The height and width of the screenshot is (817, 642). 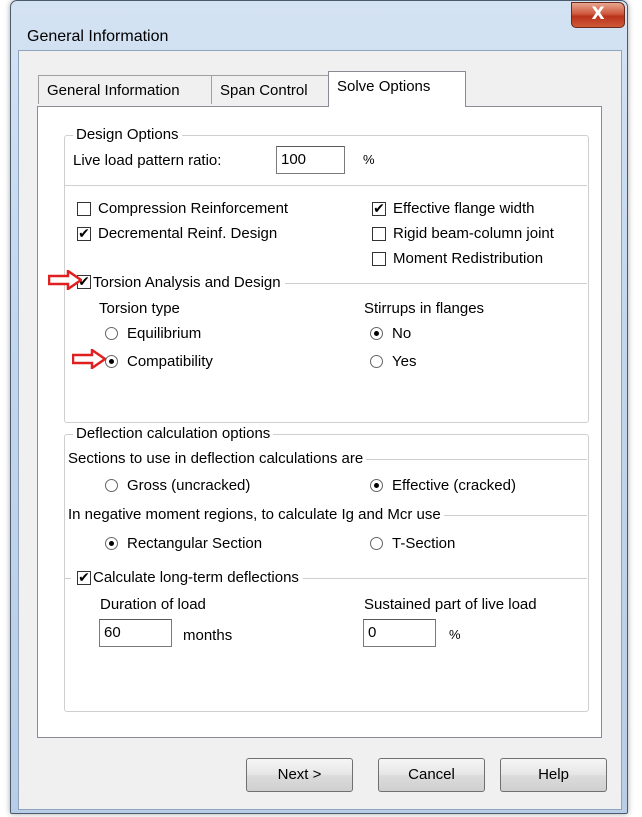 I want to click on effective-flange-width-label: Effective flange width, so click(x=464, y=208).